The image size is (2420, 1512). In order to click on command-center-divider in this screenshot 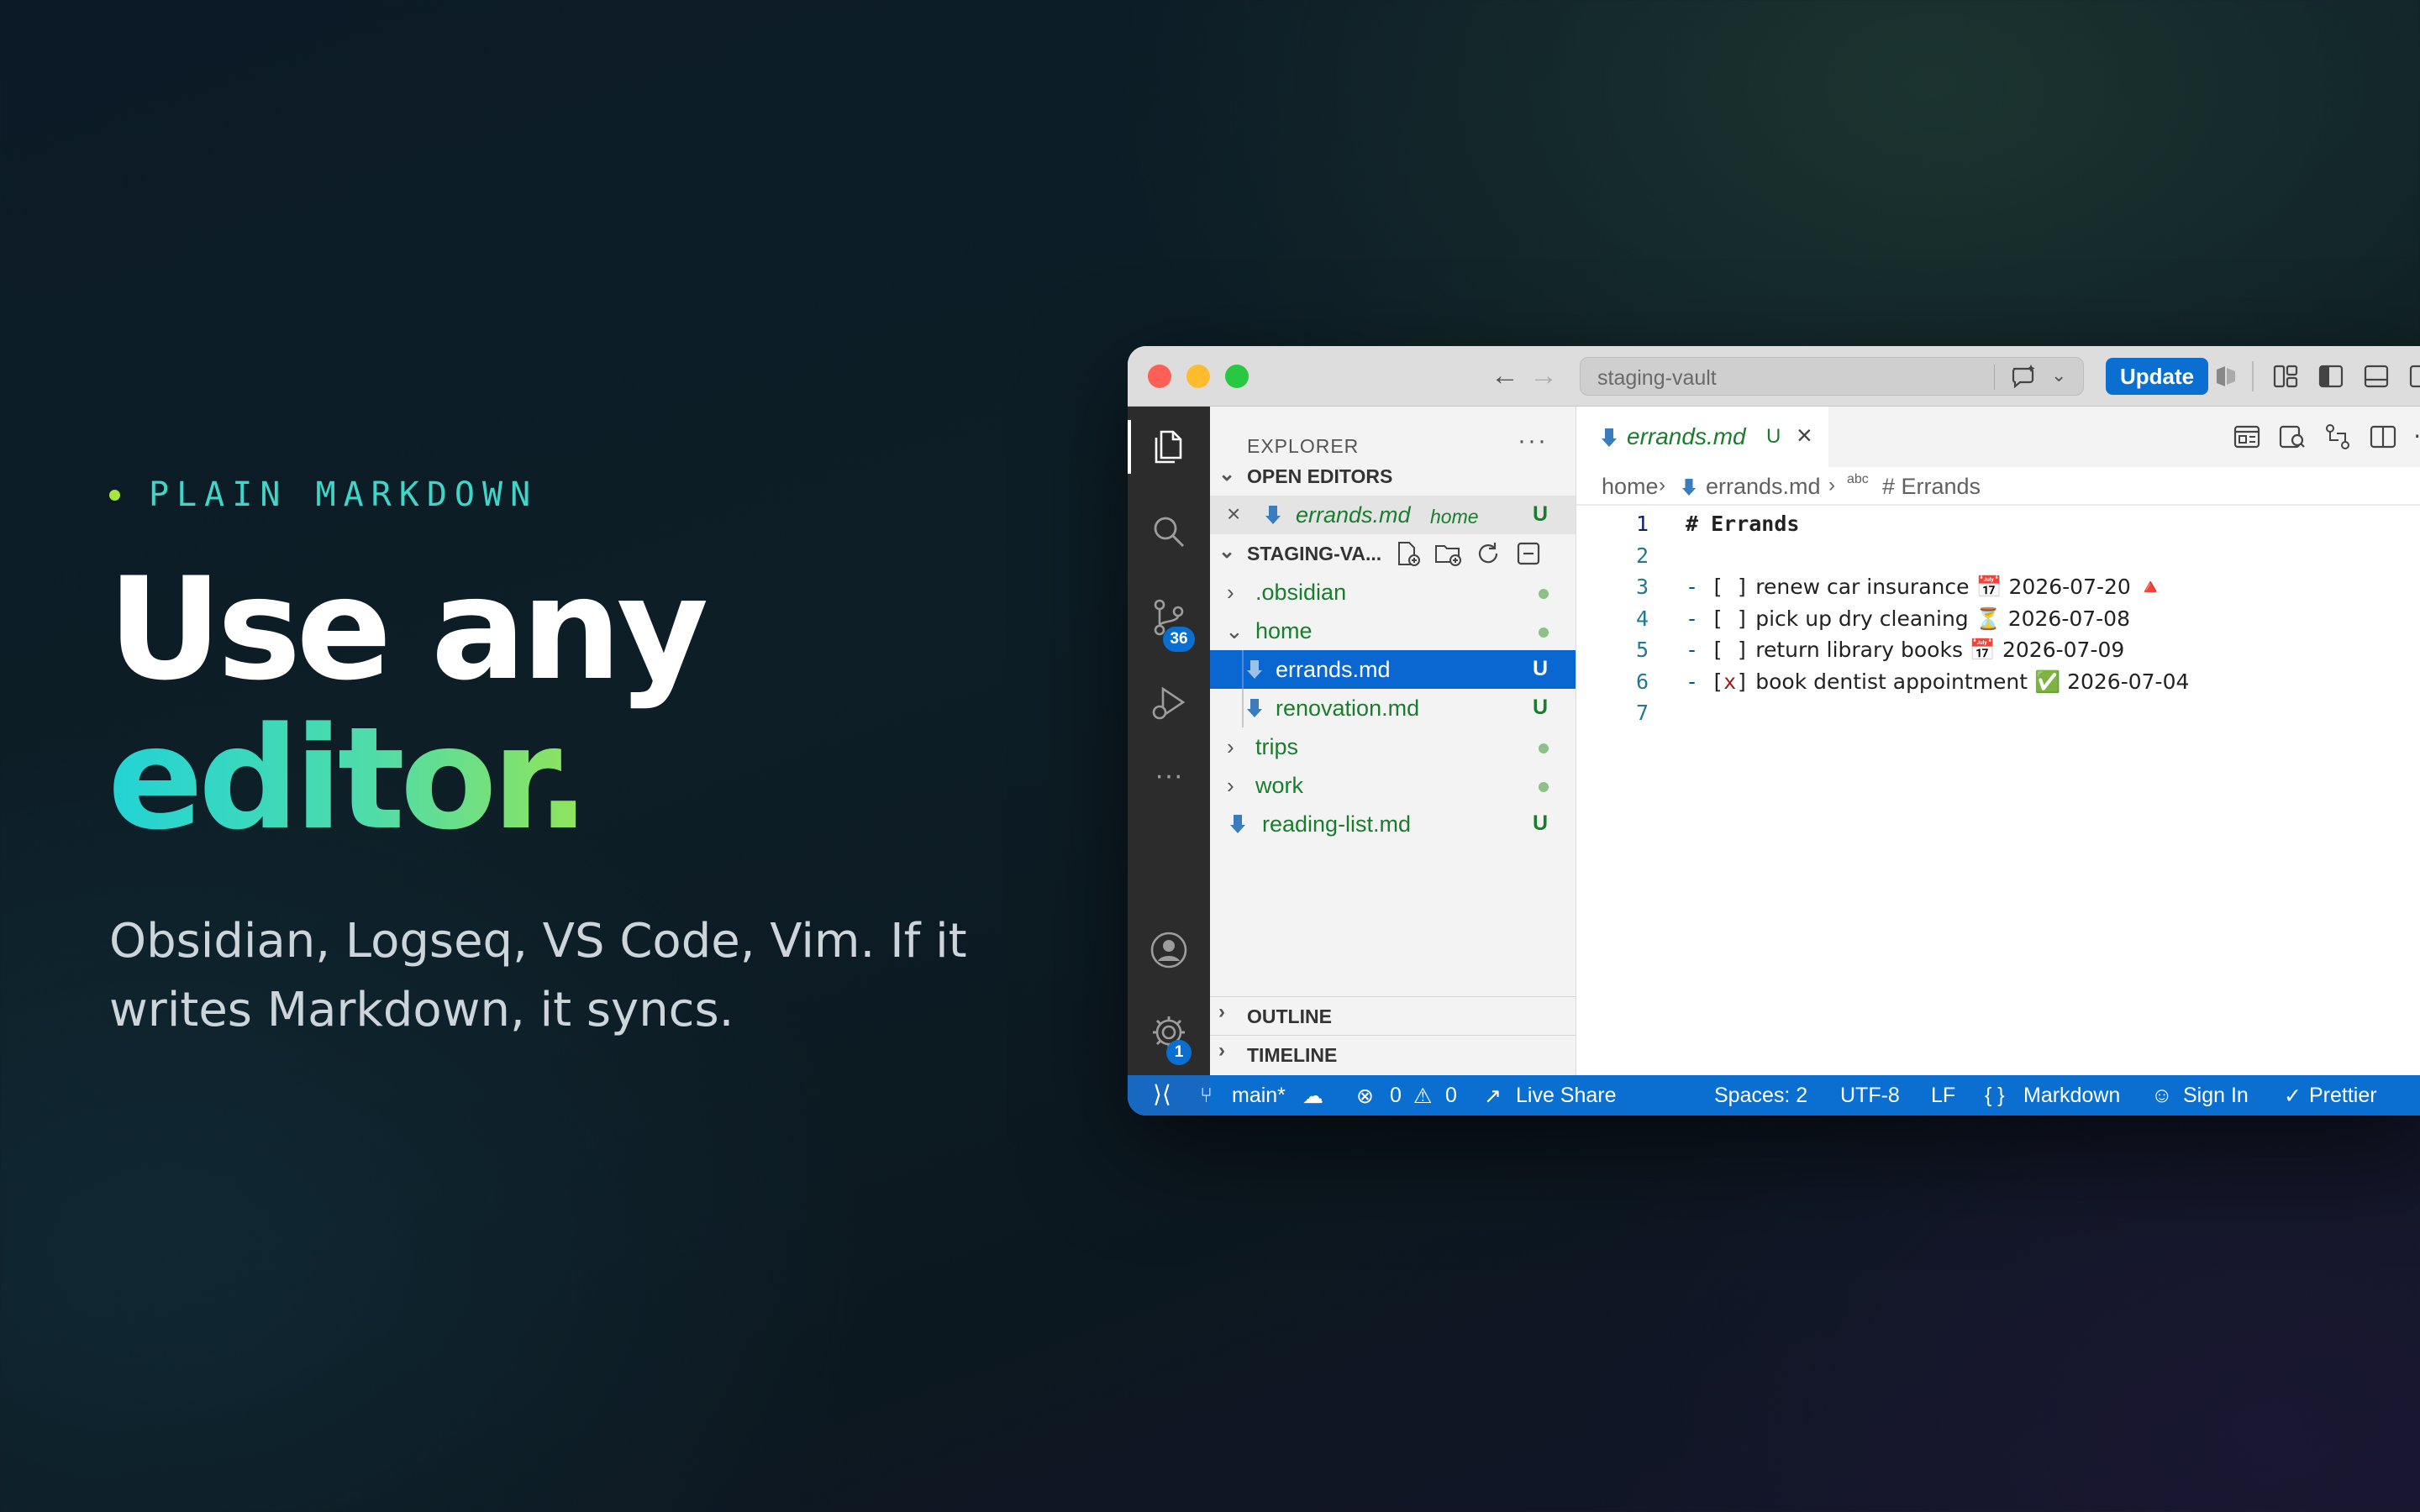, I will do `click(1994, 377)`.